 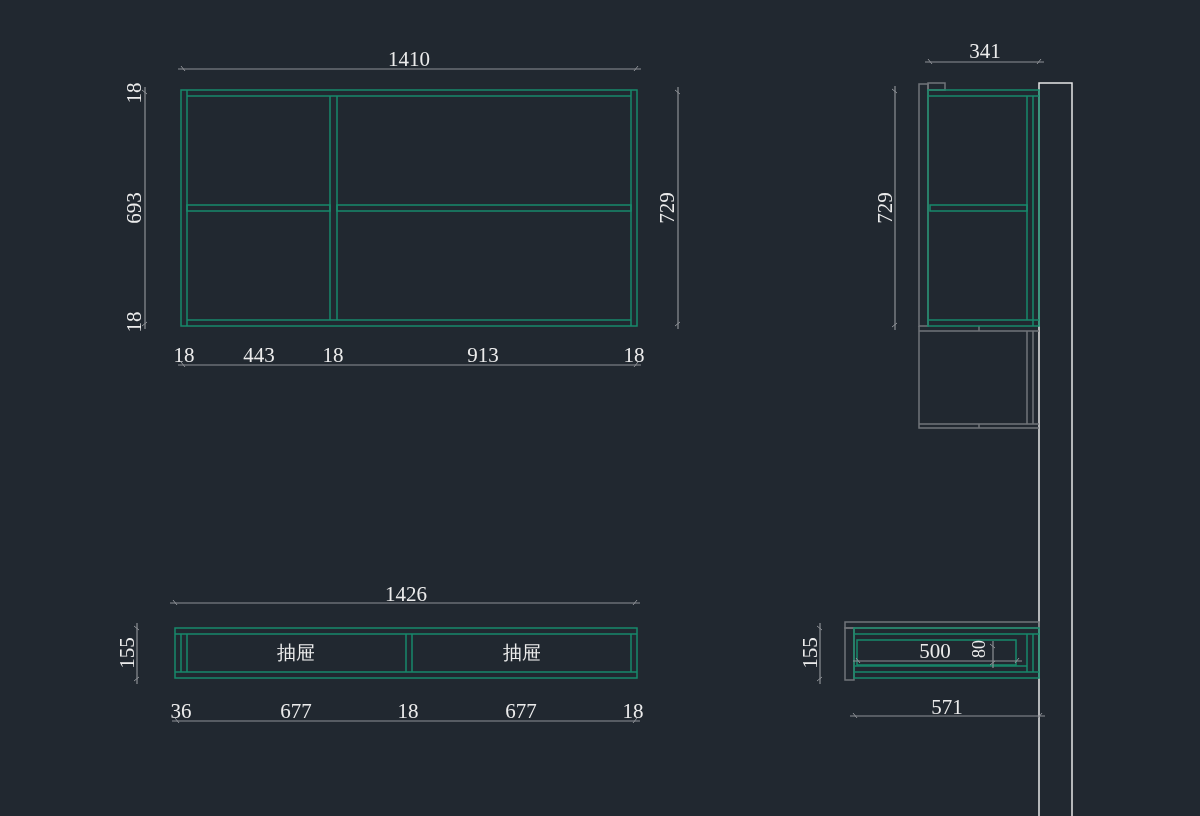 What do you see at coordinates (259, 355) in the screenshot?
I see `dimension-text: 443` at bounding box center [259, 355].